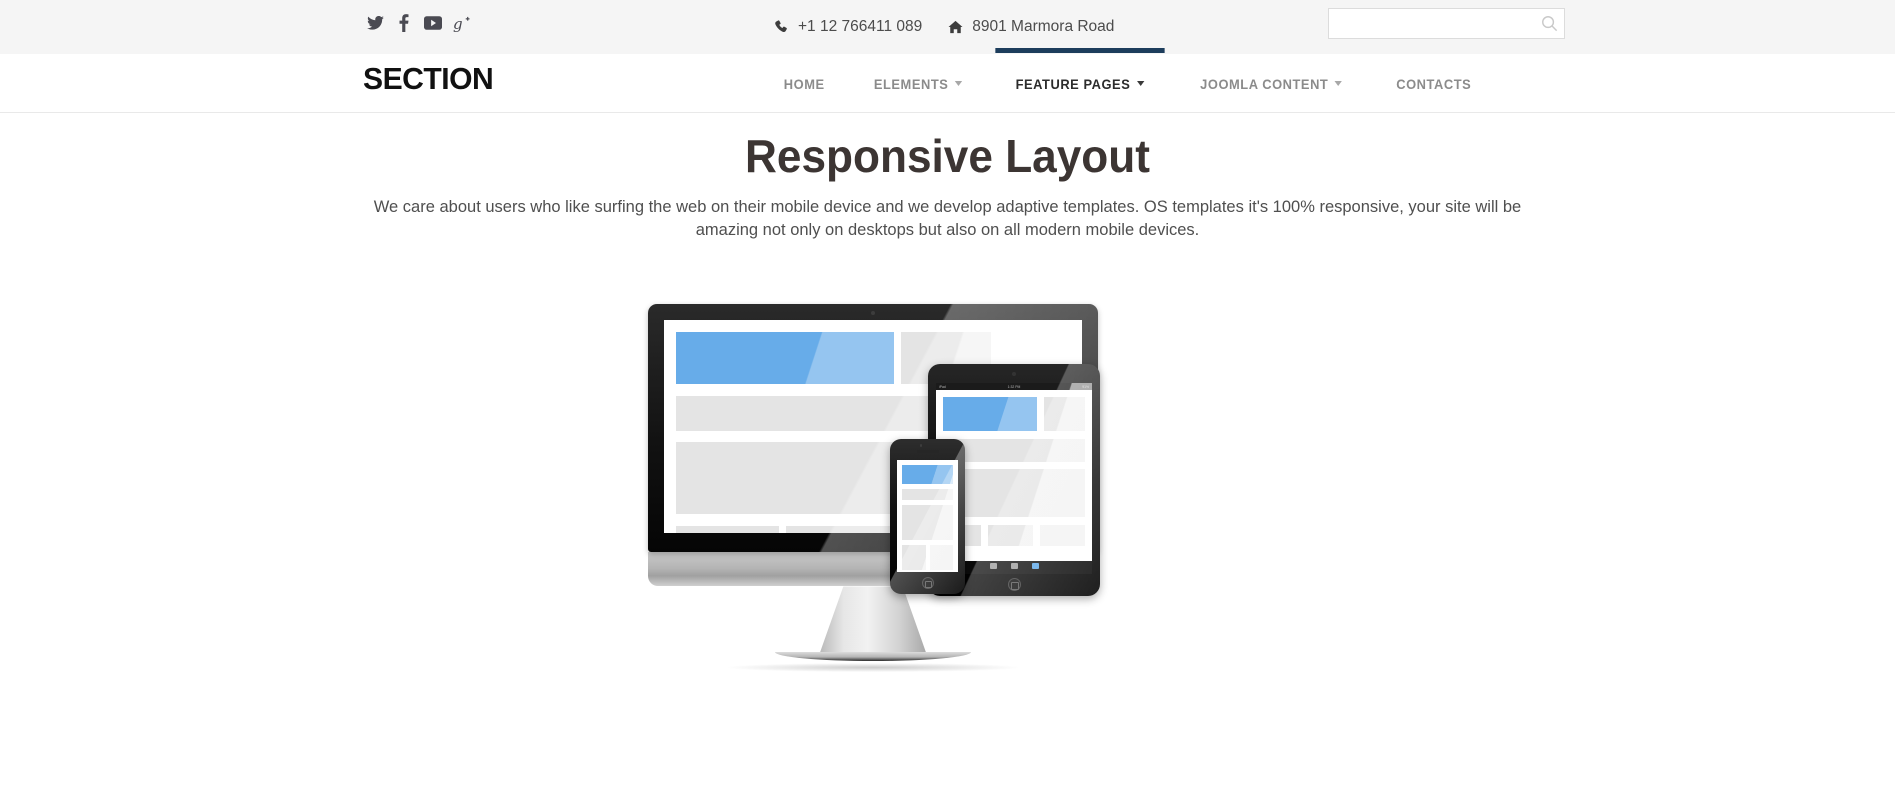 This screenshot has height=800, width=1895. Describe the element at coordinates (1073, 83) in the screenshot. I see `nav-label: FEATURE PAGES` at that location.